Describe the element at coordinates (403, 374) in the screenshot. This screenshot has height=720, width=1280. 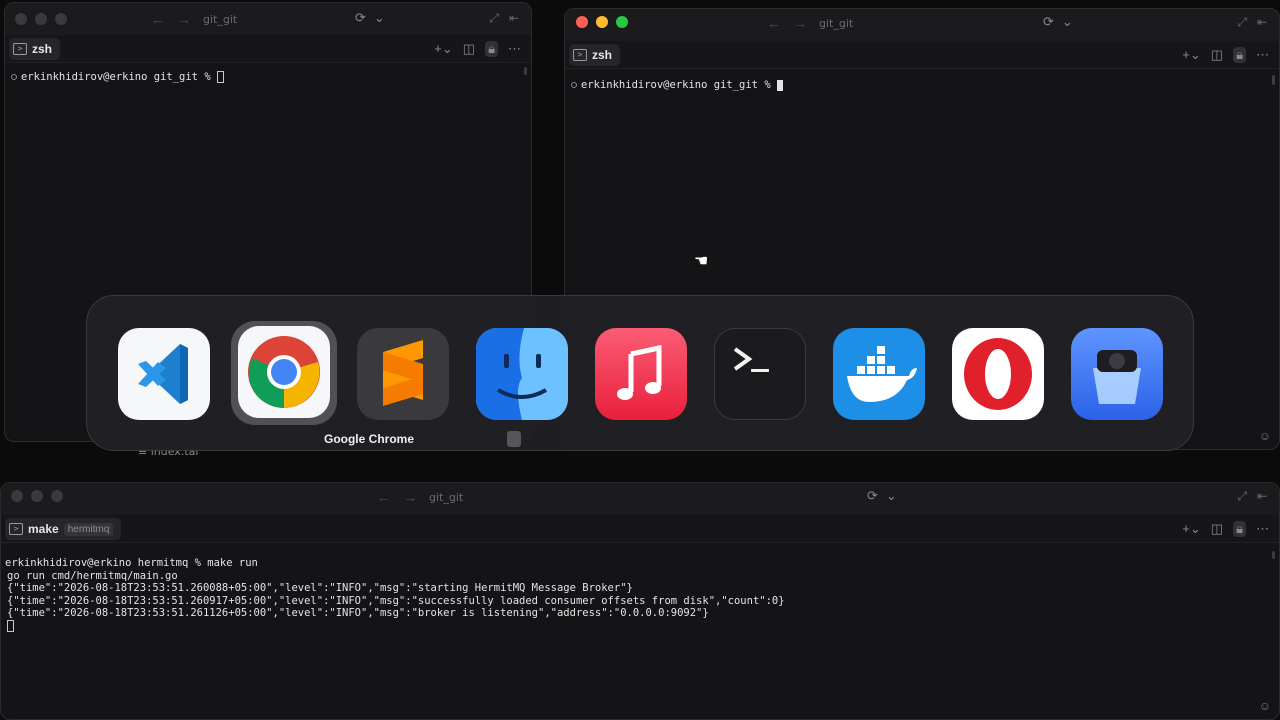
I see `sublime-icon` at that location.